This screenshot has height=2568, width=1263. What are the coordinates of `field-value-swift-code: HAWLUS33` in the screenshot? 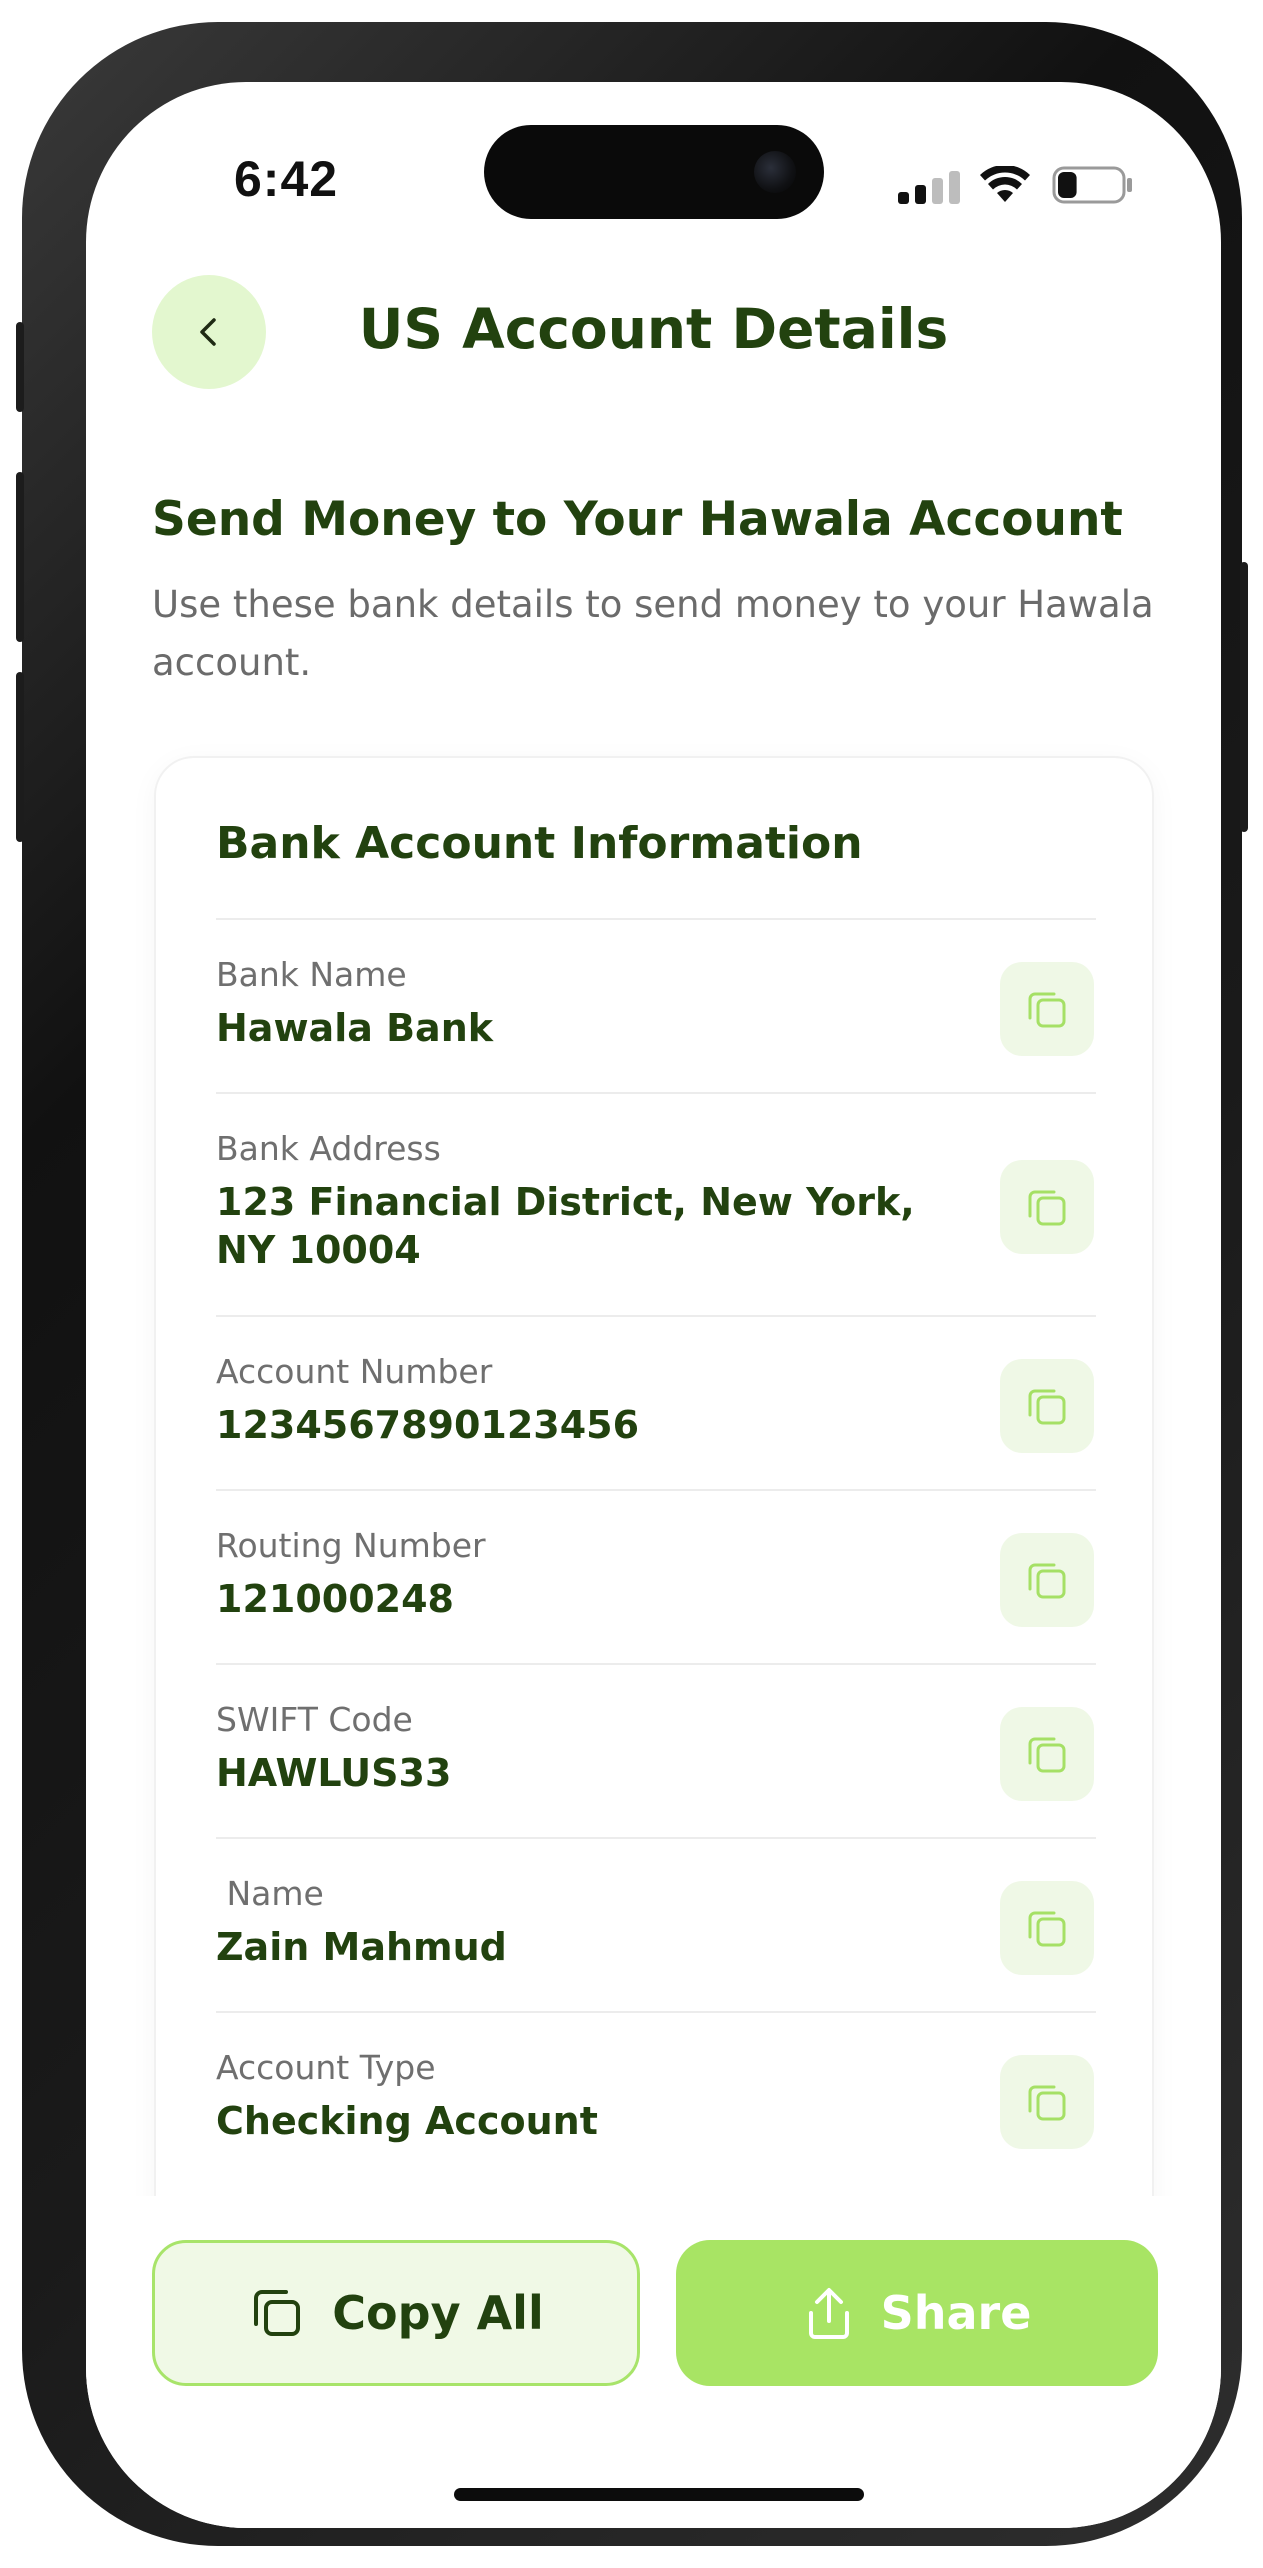 It's located at (334, 1773).